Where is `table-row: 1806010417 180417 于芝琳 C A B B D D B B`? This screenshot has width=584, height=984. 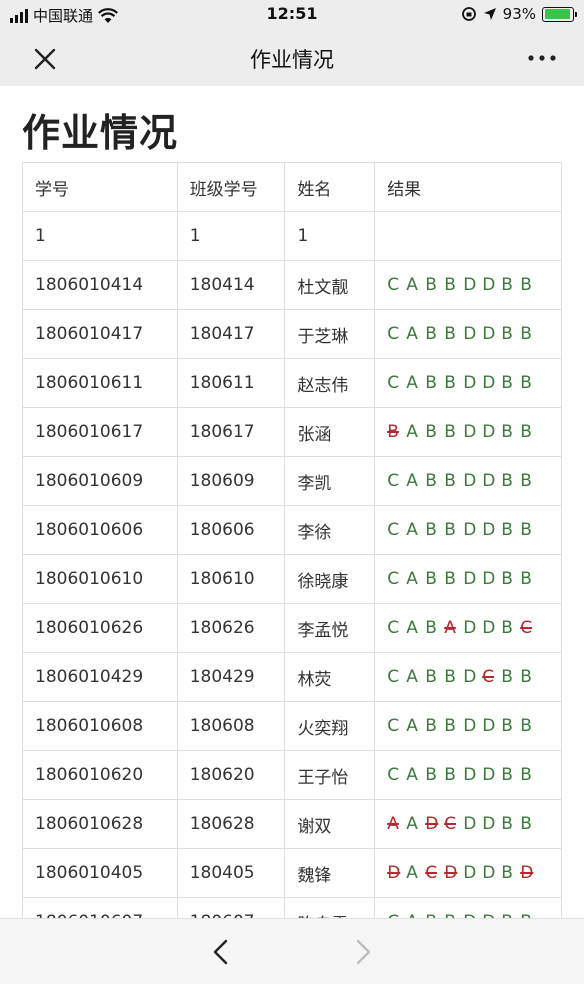
table-row: 1806010417 180417 于芝琳 C A B B D D B B is located at coordinates (292, 334).